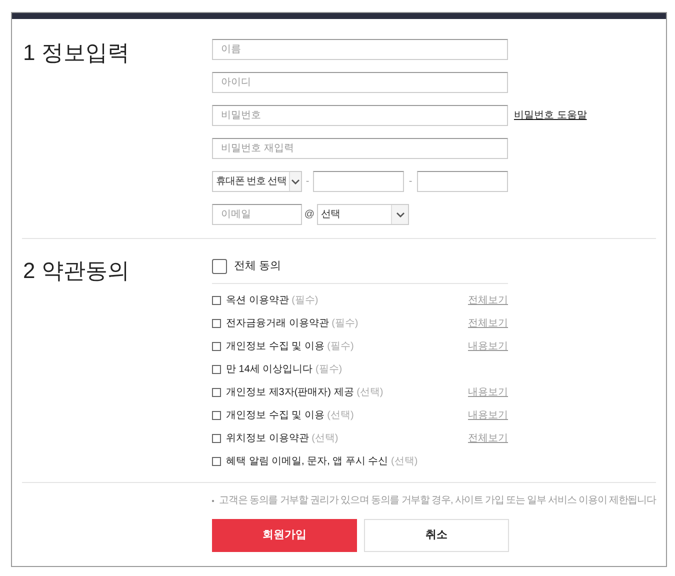 The height and width of the screenshot is (576, 675). Describe the element at coordinates (76, 271) in the screenshot. I see `section-title: 2 약관동의` at that location.